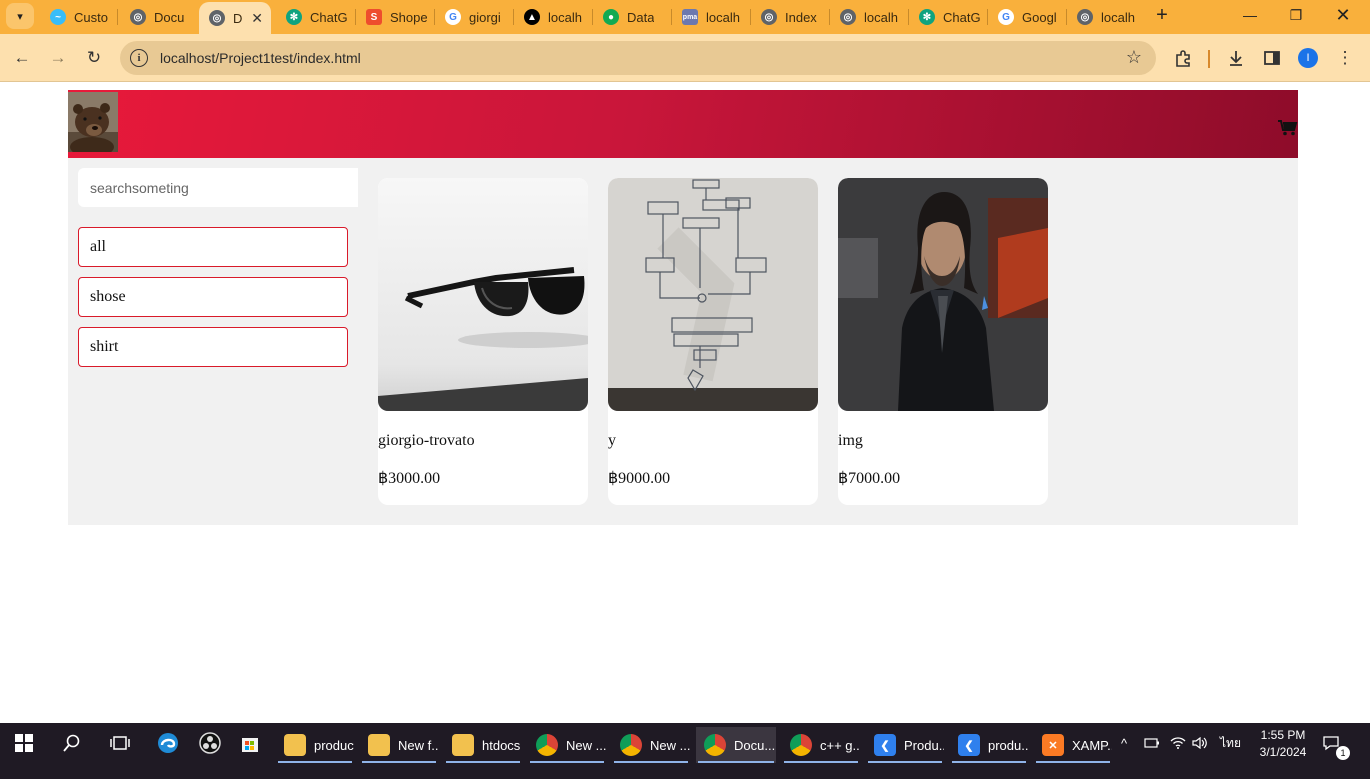  I want to click on tab-search-button: ▾, so click(20, 16).